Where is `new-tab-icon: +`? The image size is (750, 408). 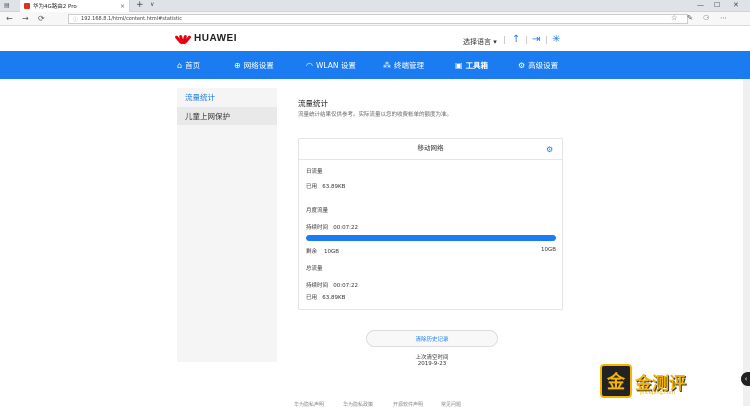 new-tab-icon: + is located at coordinates (140, 5).